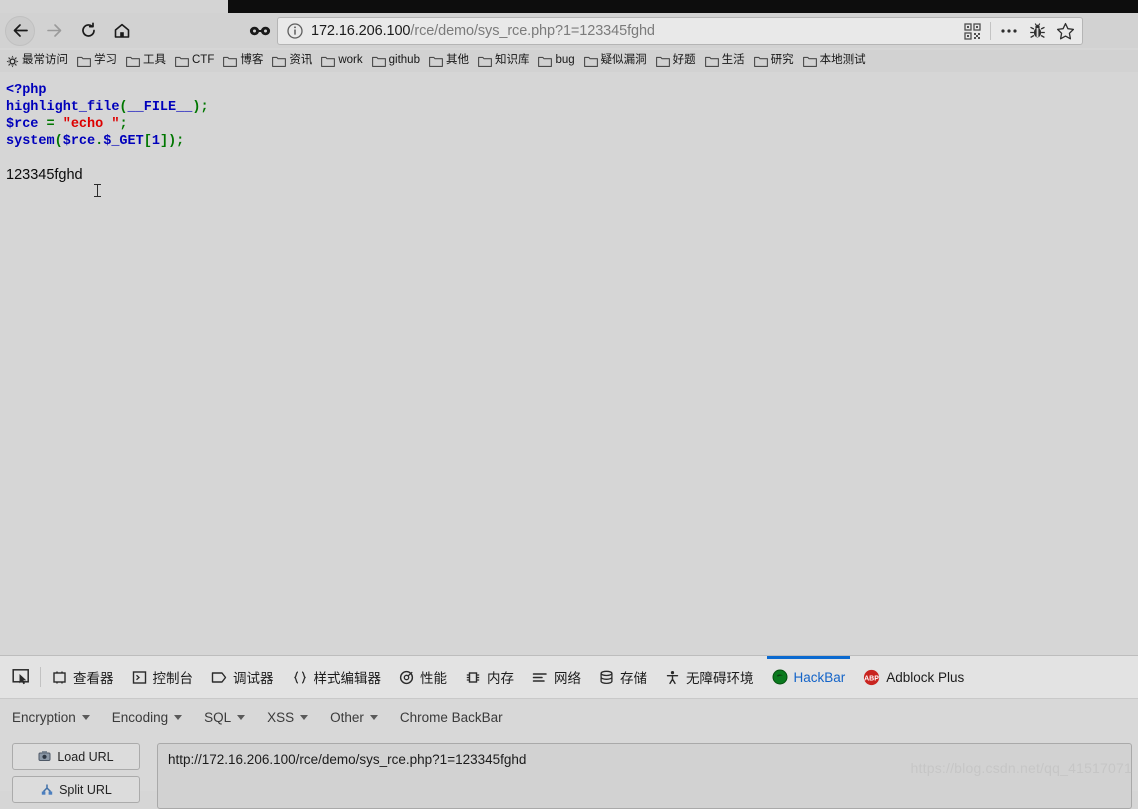  I want to click on devtools-tab-inspector: 查看器, so click(83, 677).